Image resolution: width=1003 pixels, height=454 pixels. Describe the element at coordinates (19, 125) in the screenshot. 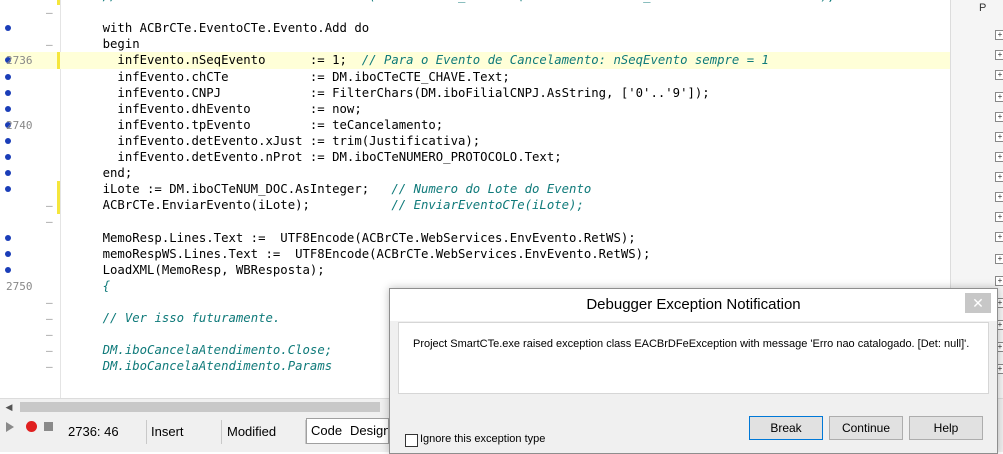

I see `line-number: 2740` at that location.